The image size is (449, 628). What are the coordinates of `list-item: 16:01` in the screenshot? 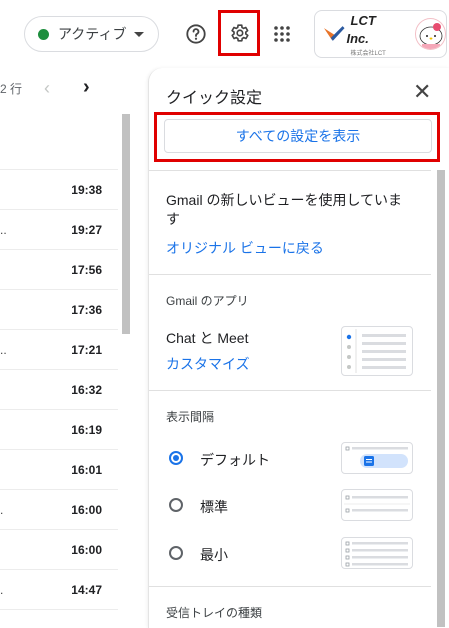 It's located at (59, 470).